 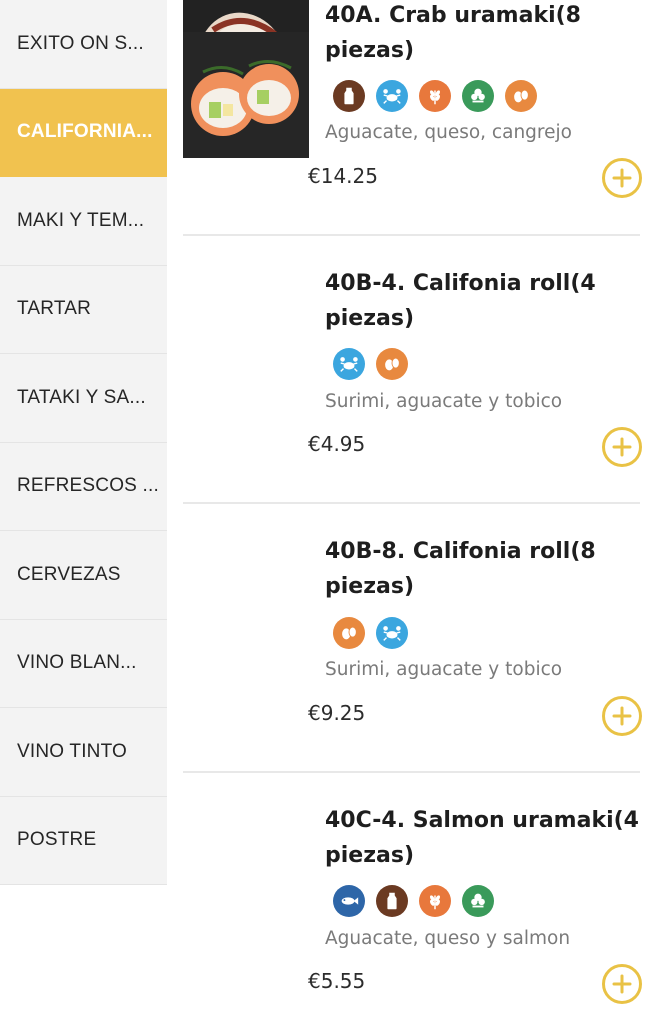 I want to click on product-price: €14.25, so click(x=343, y=176).